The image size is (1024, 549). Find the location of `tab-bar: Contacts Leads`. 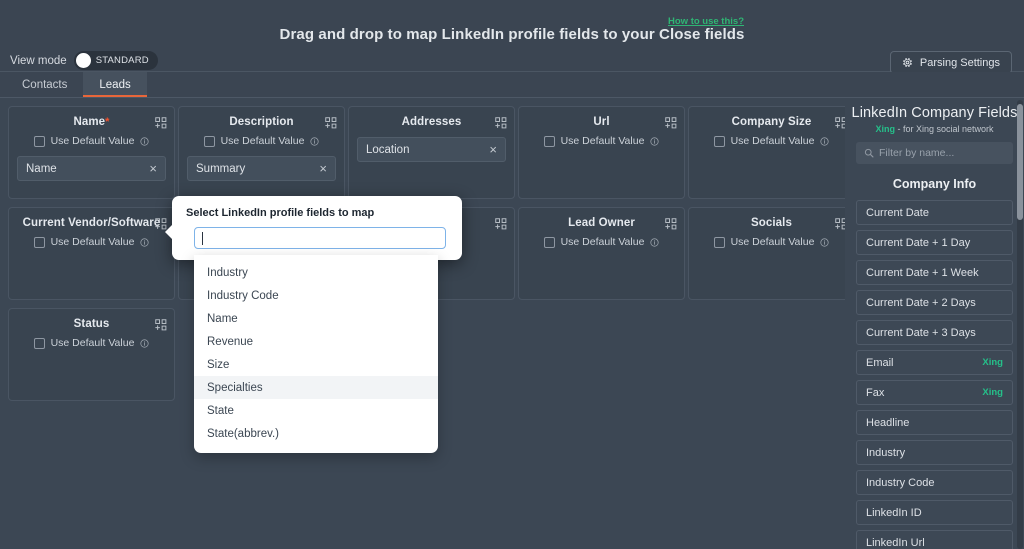

tab-bar: Contacts Leads is located at coordinates (512, 85).